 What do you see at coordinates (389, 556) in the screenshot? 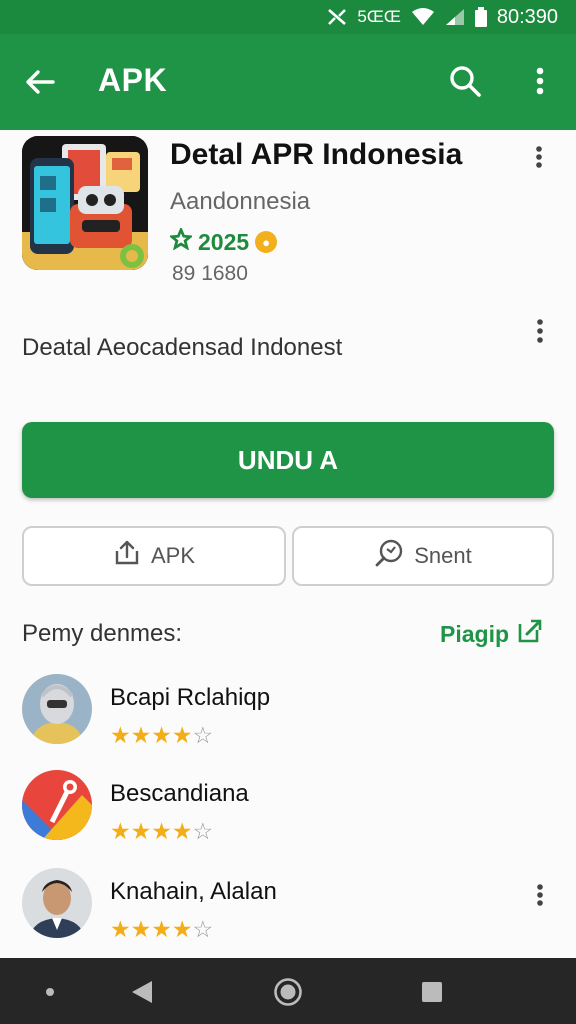
I see `chat-search-icon` at bounding box center [389, 556].